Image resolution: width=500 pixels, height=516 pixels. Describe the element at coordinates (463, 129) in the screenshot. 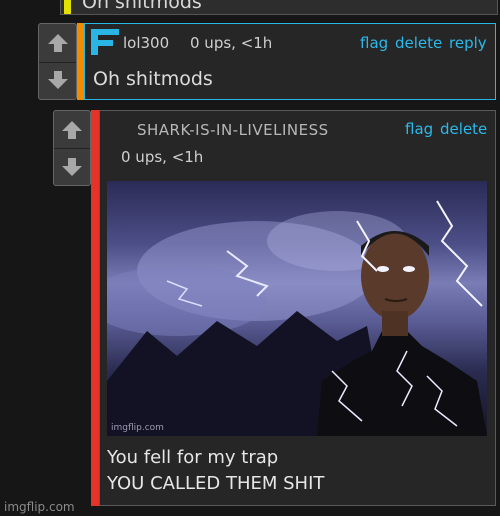

I see `comment2-delete-link: delete` at that location.